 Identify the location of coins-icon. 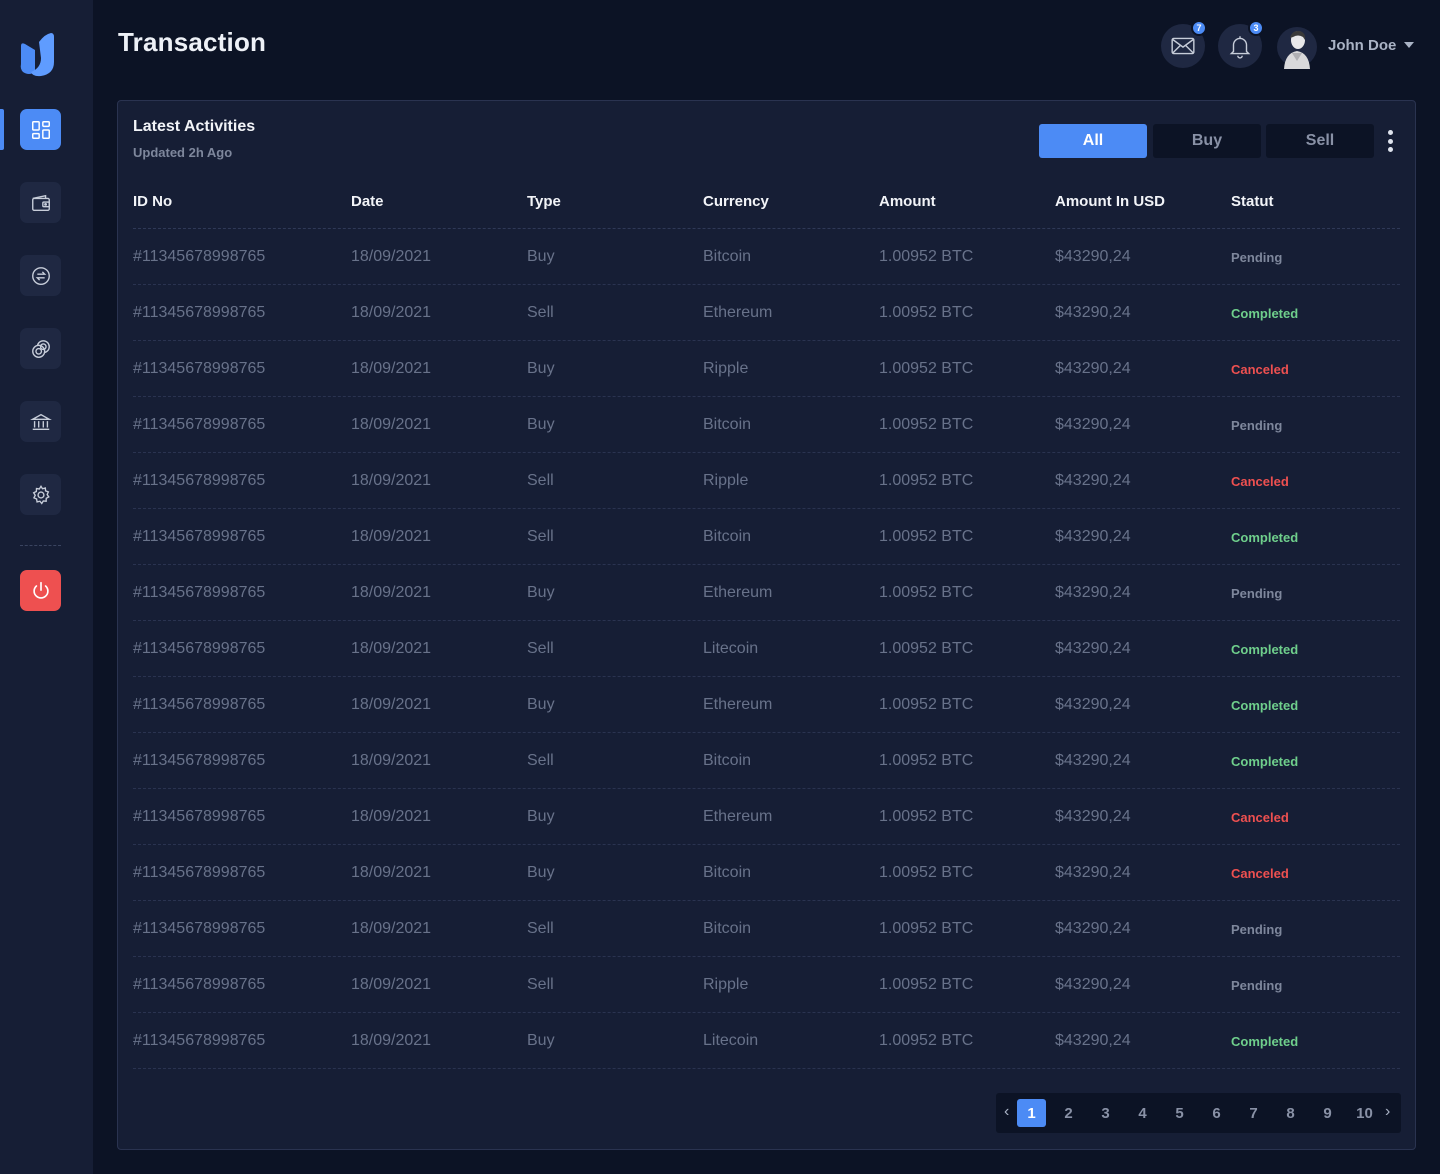
(40, 348).